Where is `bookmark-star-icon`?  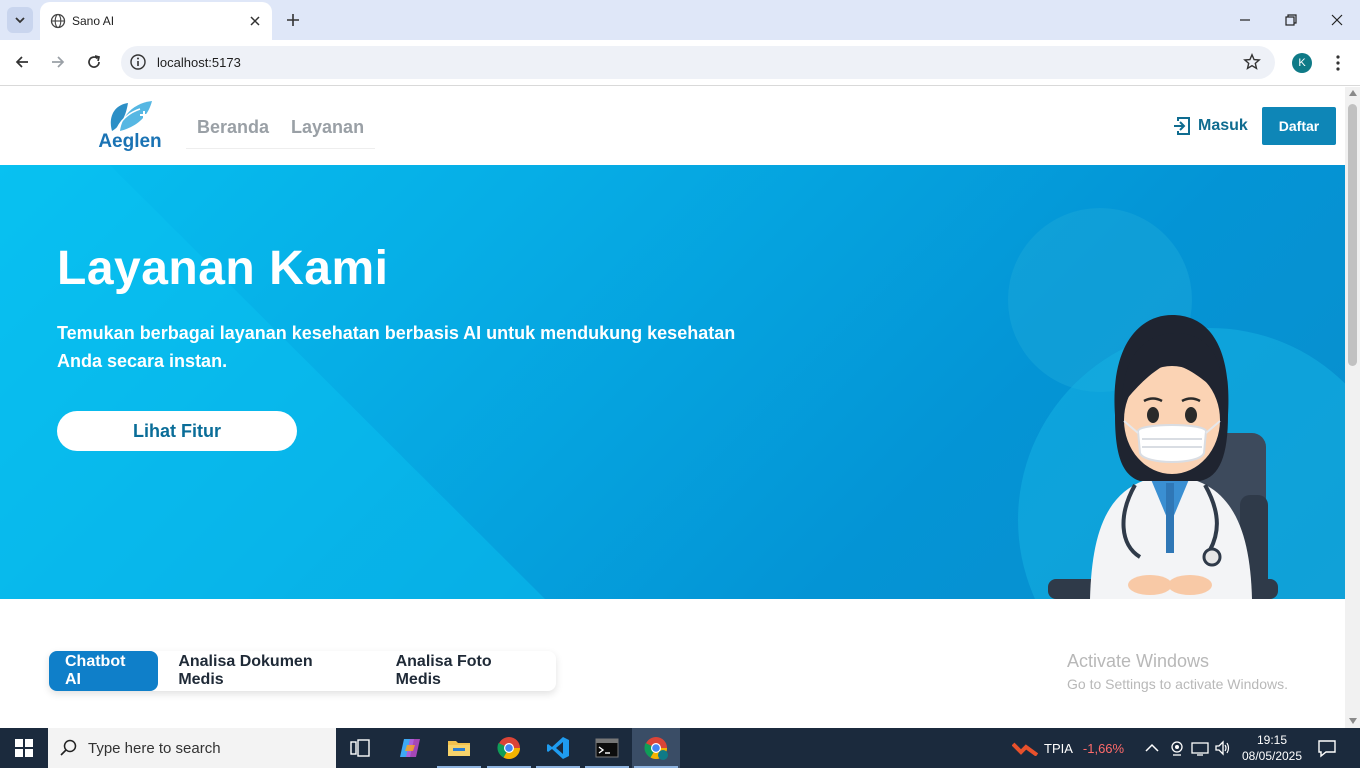
bookmark-star-icon is located at coordinates (1252, 62).